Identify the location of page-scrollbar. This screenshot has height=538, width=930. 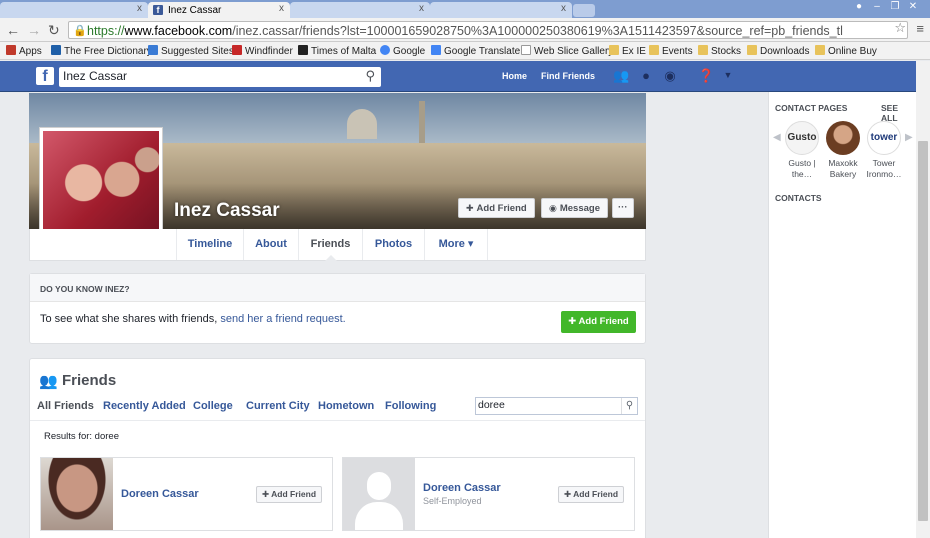
(923, 299).